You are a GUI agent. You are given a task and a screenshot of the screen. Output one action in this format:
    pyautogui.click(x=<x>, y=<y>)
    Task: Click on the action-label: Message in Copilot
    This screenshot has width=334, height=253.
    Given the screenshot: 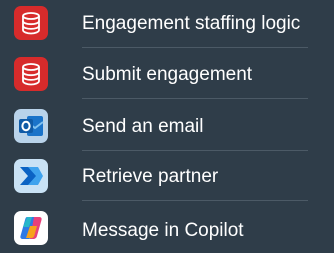 What is the action you would take?
    pyautogui.click(x=163, y=230)
    